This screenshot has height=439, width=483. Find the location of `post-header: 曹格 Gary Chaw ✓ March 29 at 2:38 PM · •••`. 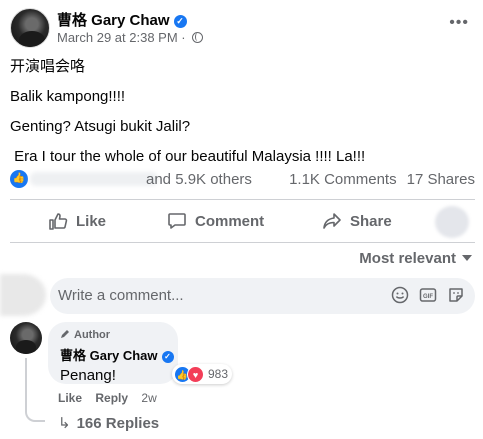

post-header: 曹格 Gary Chaw ✓ March 29 at 2:38 PM · ••• is located at coordinates (242, 28).